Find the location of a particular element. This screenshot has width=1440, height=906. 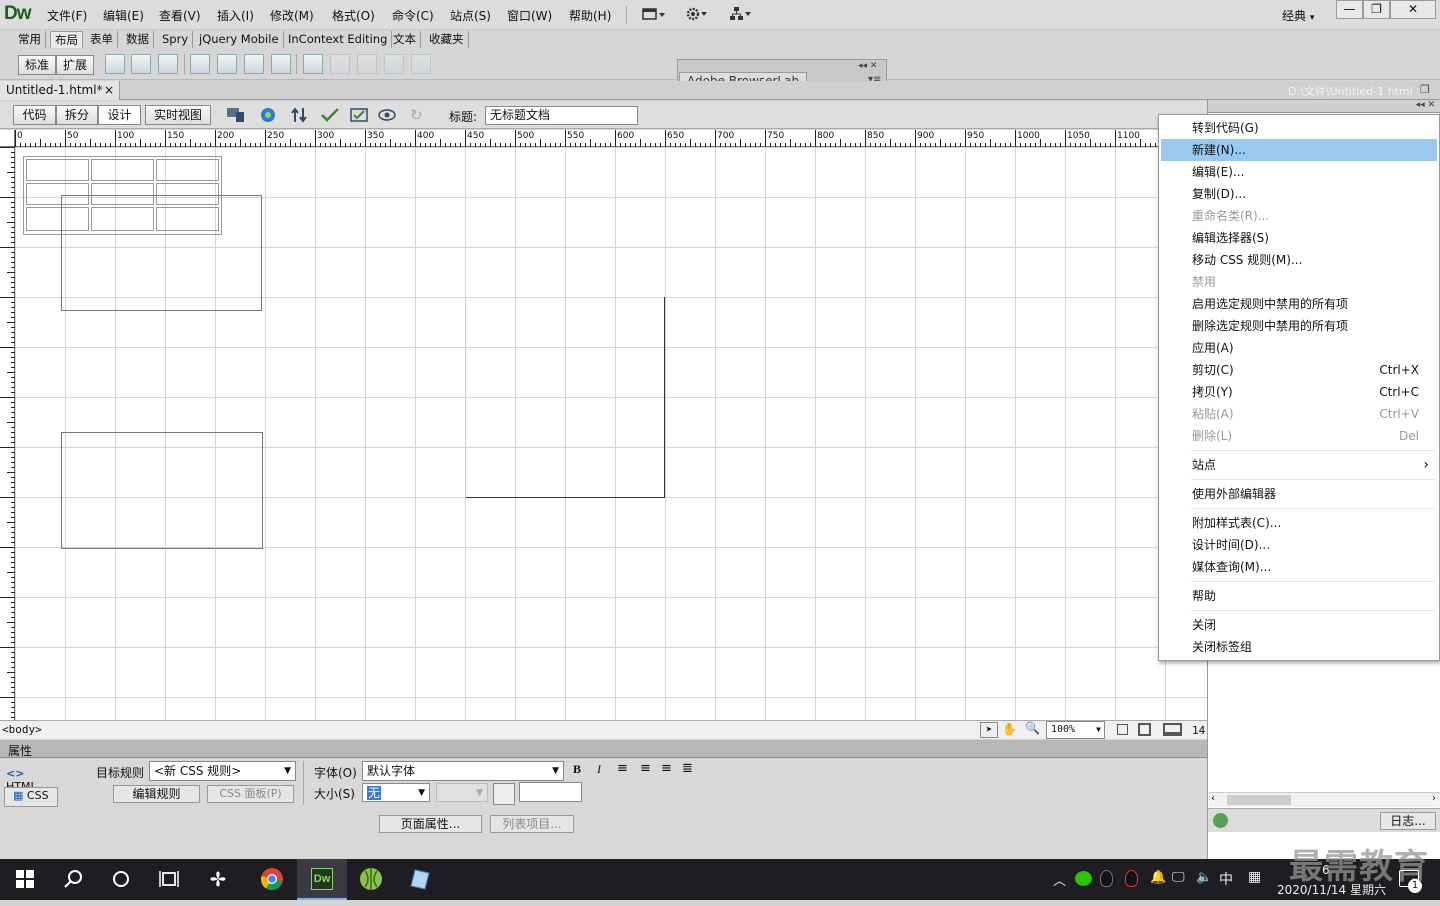

table-cell is located at coordinates (122, 170).